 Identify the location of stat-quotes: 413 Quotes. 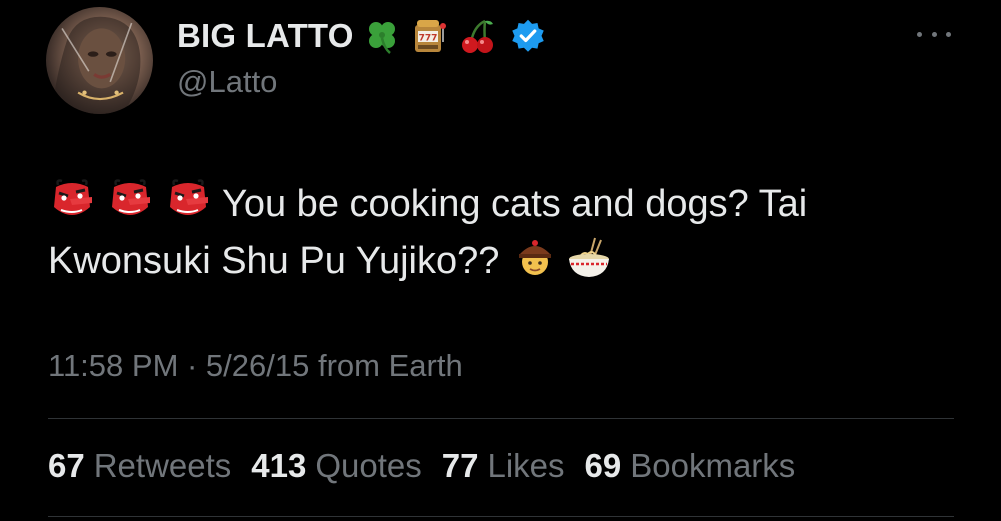
(336, 466).